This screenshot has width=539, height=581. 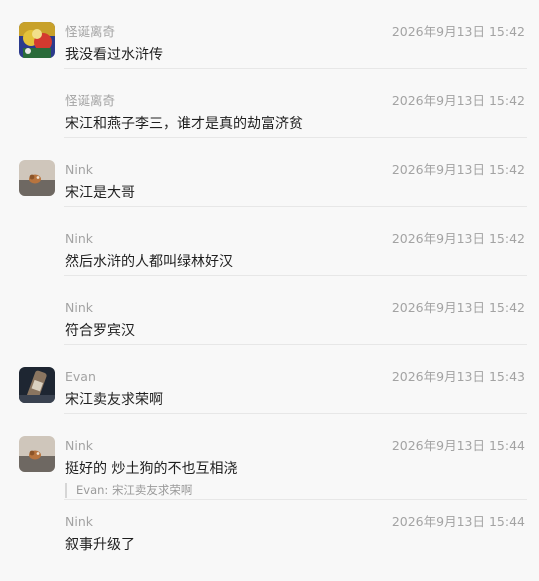 What do you see at coordinates (100, 193) in the screenshot?
I see `message-text: 宋江是大哥` at bounding box center [100, 193].